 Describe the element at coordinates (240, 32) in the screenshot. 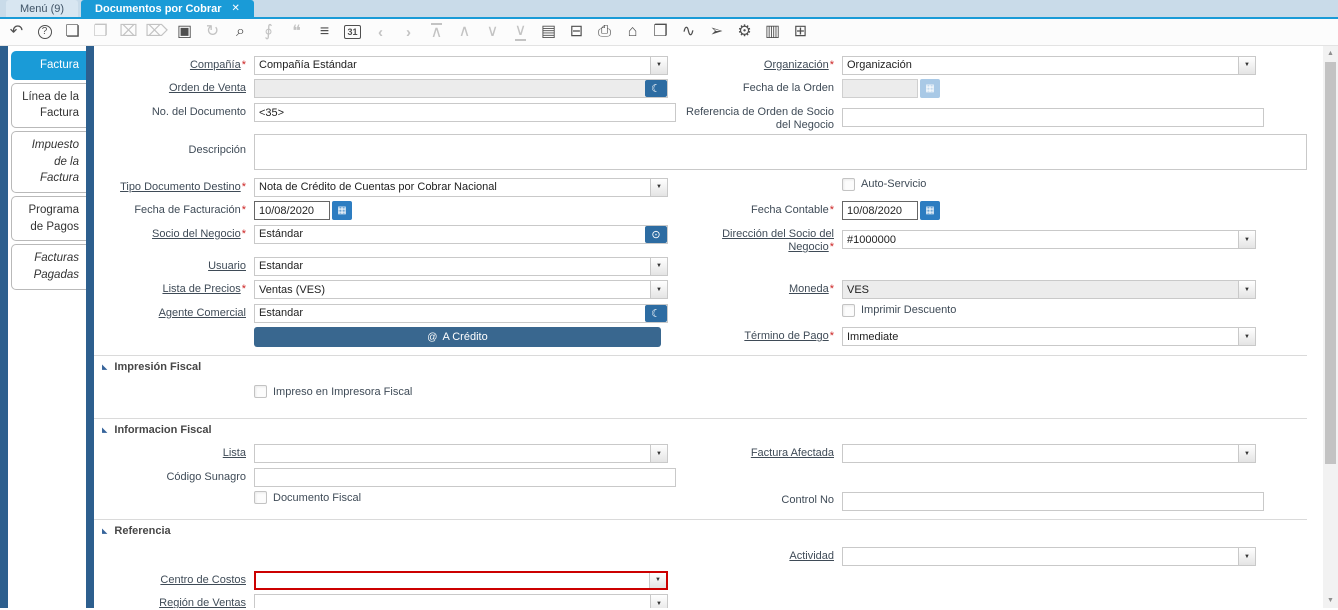

I see `find-icon: ⌕` at that location.